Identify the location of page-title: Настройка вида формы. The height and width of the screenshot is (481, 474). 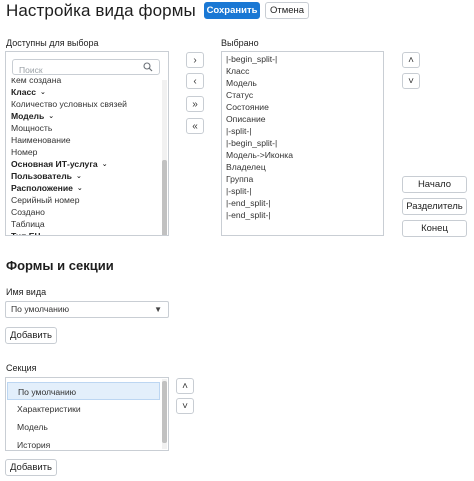
(101, 10).